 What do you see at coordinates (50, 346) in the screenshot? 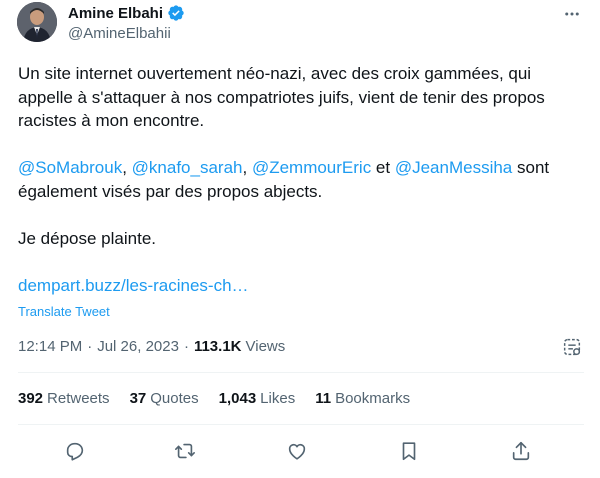
I see `tweet-time: 12:14 PM` at bounding box center [50, 346].